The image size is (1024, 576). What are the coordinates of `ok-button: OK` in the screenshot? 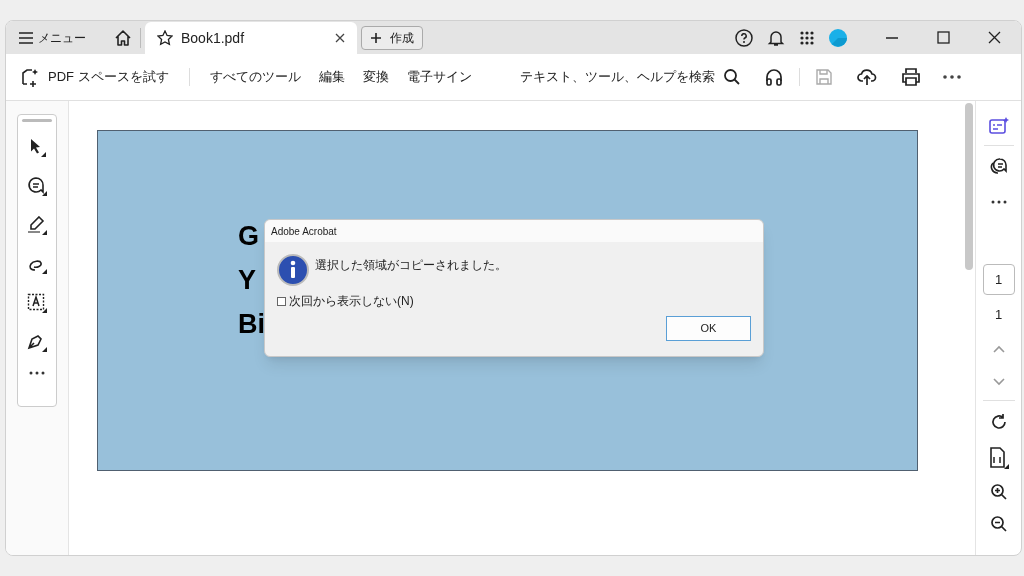 It's located at (708, 328).